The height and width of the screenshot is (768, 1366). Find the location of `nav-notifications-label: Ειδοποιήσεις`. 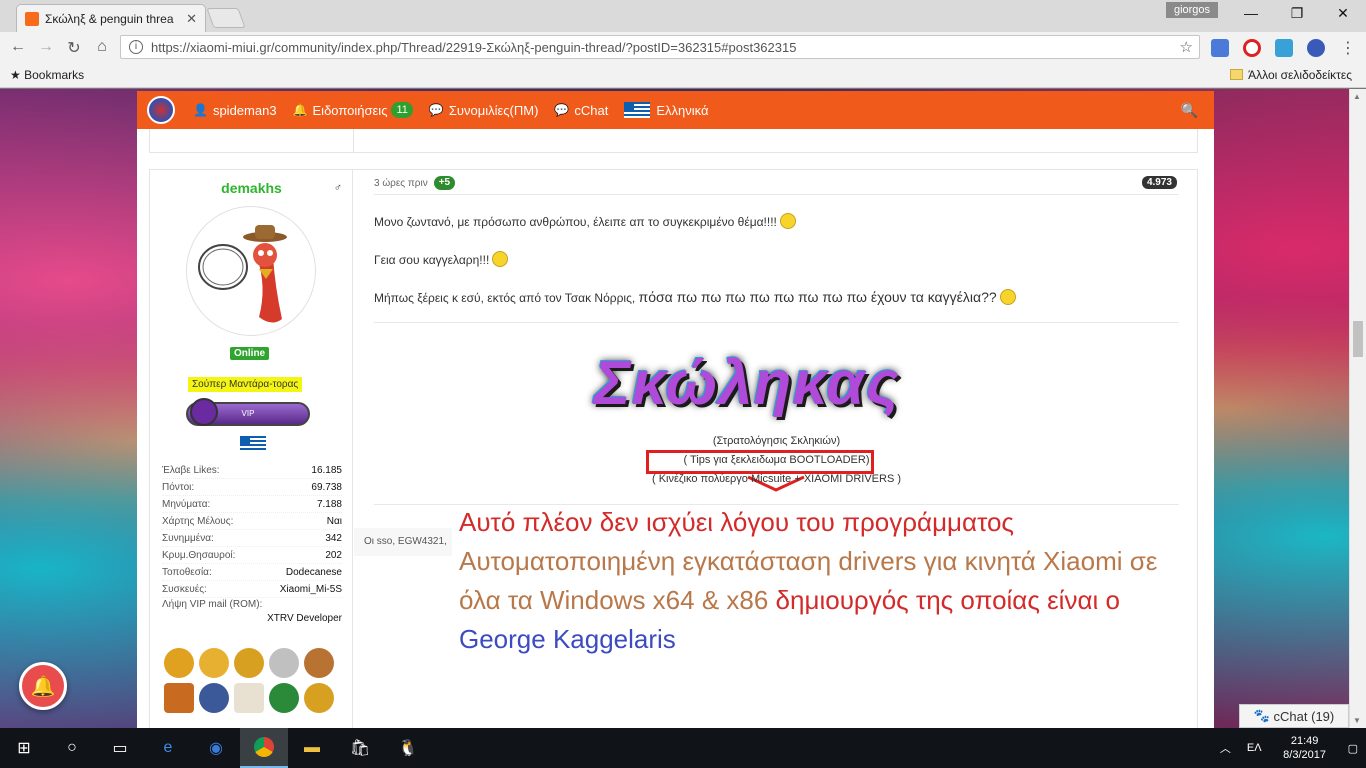

nav-notifications-label: Ειδοποιήσεις is located at coordinates (350, 110).